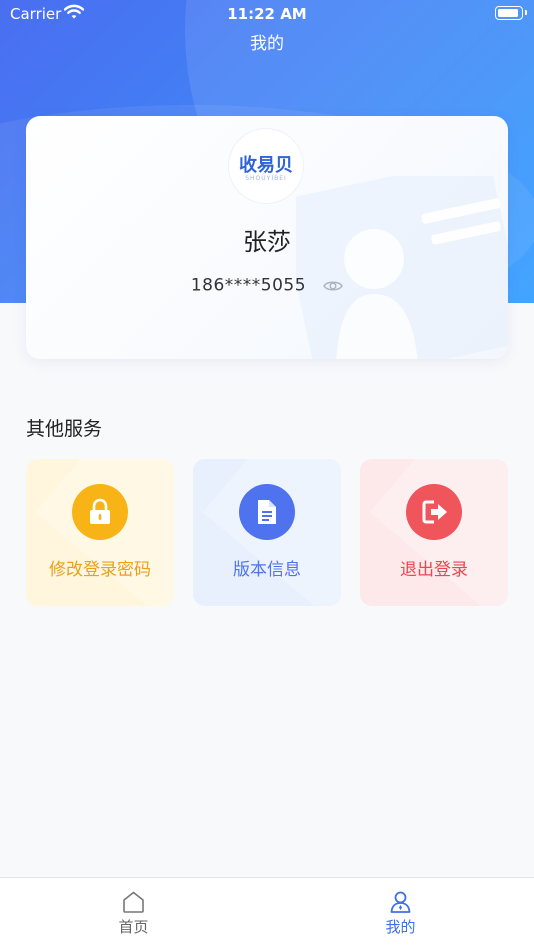  I want to click on avatar-logo: 收易贝 SHOUYIBEI, so click(266, 166).